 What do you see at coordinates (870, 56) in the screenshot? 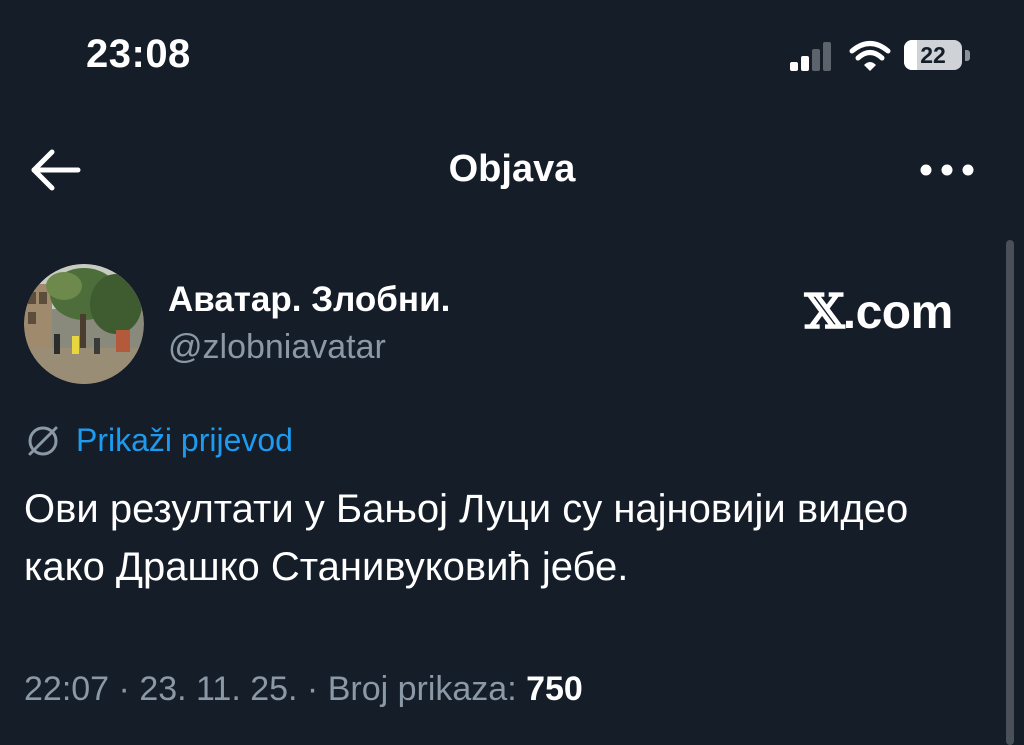
I see `wifi-icon` at bounding box center [870, 56].